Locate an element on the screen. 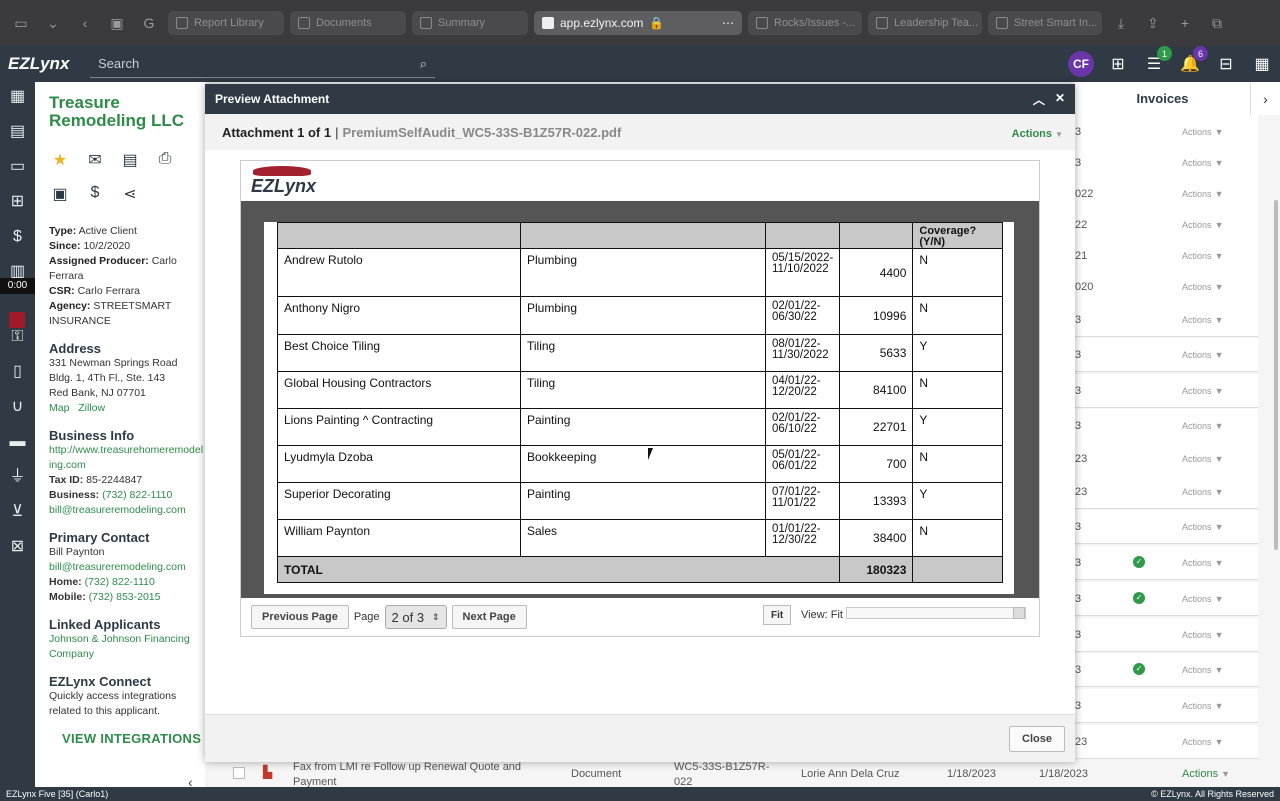 This screenshot has width=1280, height=801. dashboard-icon: ▦ is located at coordinates (18, 97).